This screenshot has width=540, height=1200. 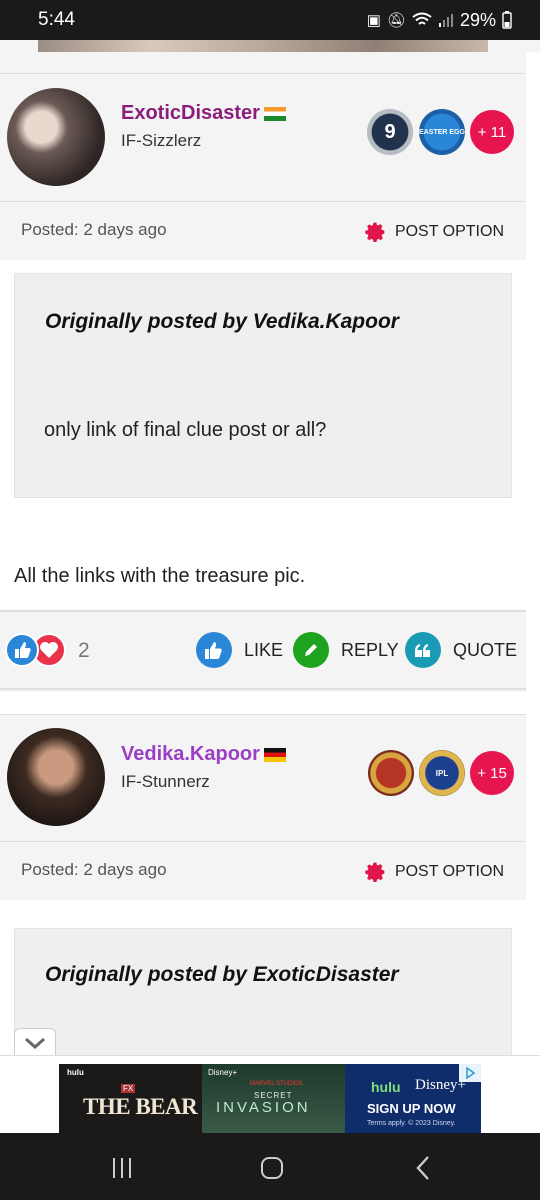 What do you see at coordinates (222, 321) in the screenshot?
I see `quote-author: Originally posted by Vedika.Kapoor` at bounding box center [222, 321].